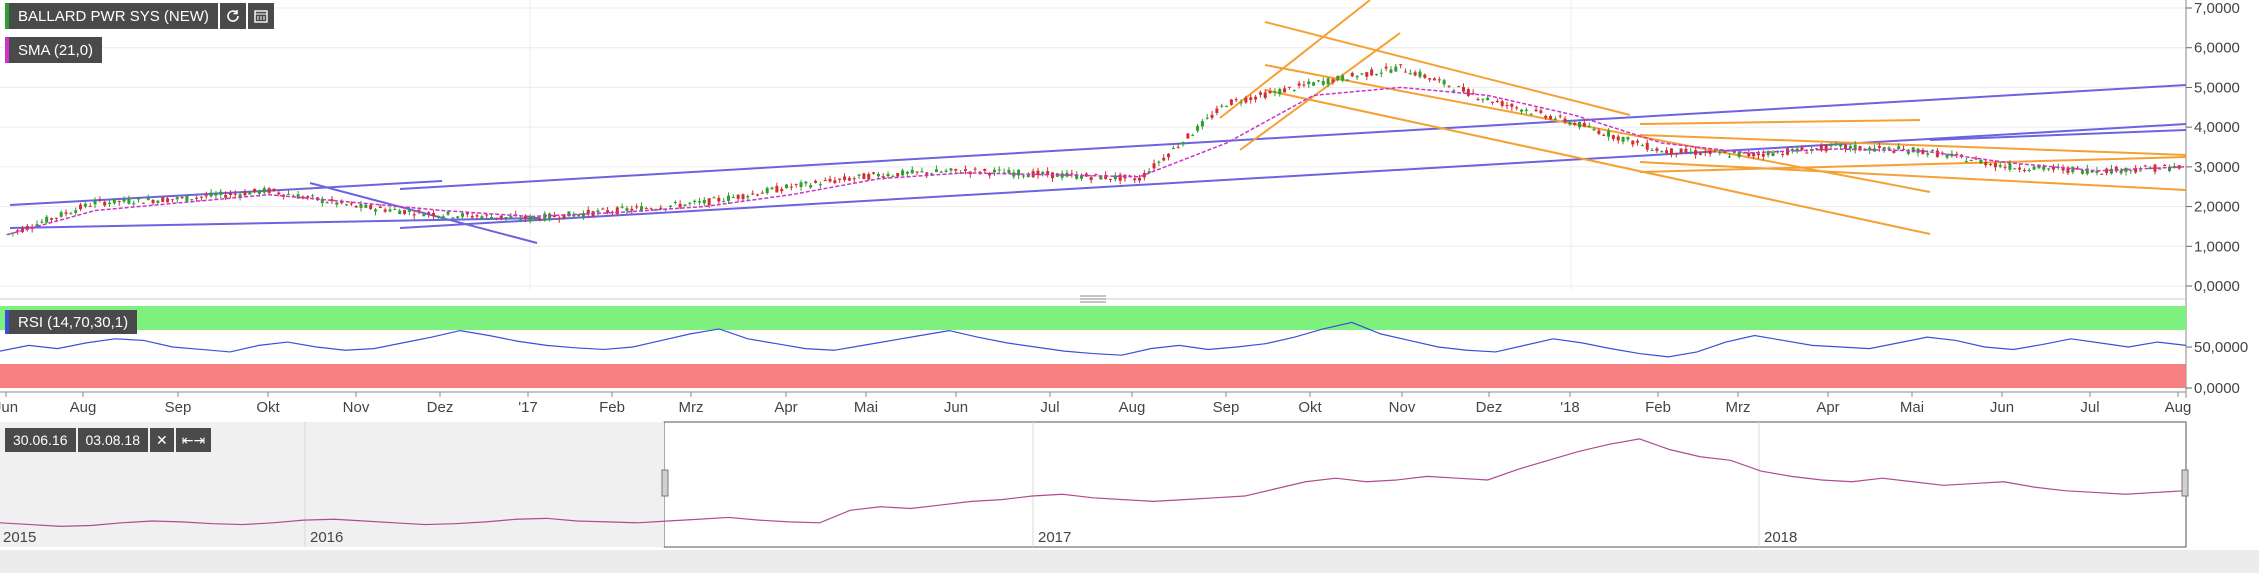  Describe the element at coordinates (326, 537) in the screenshot. I see `navigator-tick-label: 2016` at that location.